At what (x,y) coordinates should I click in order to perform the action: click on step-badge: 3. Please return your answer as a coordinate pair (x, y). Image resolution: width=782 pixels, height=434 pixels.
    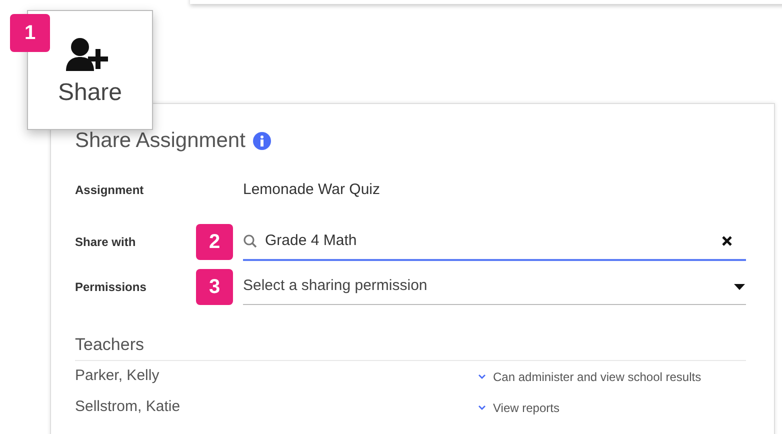
    Looking at the image, I should click on (214, 287).